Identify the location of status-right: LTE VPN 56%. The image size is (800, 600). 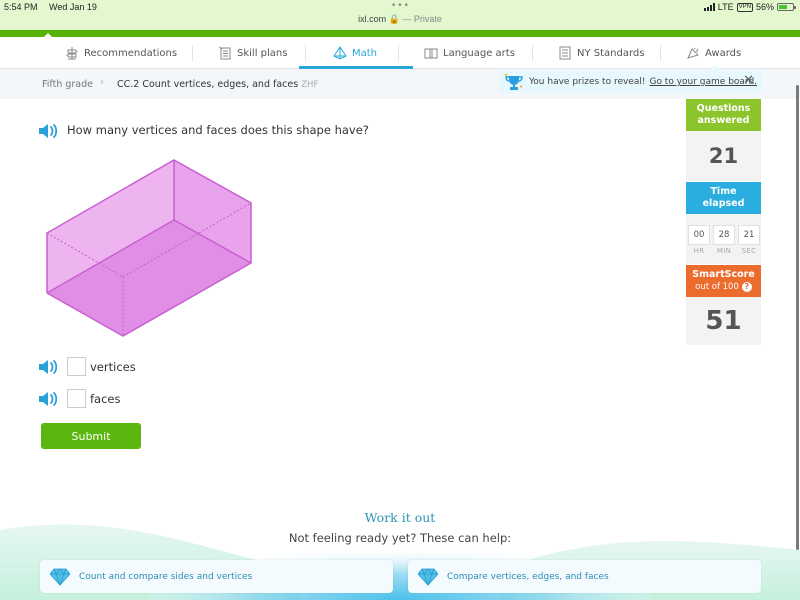
(749, 7).